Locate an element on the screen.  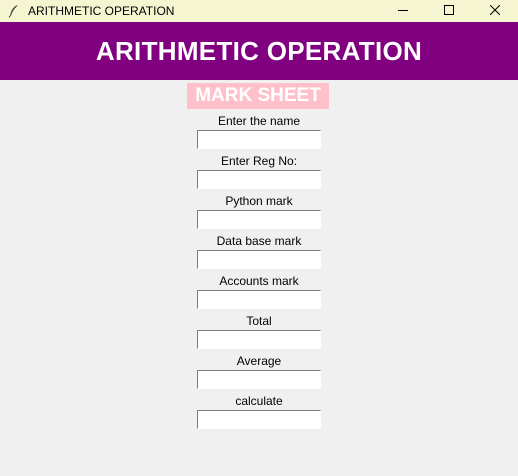
title-bar: ARITHMETIC OPERATION is located at coordinates (259, 11).